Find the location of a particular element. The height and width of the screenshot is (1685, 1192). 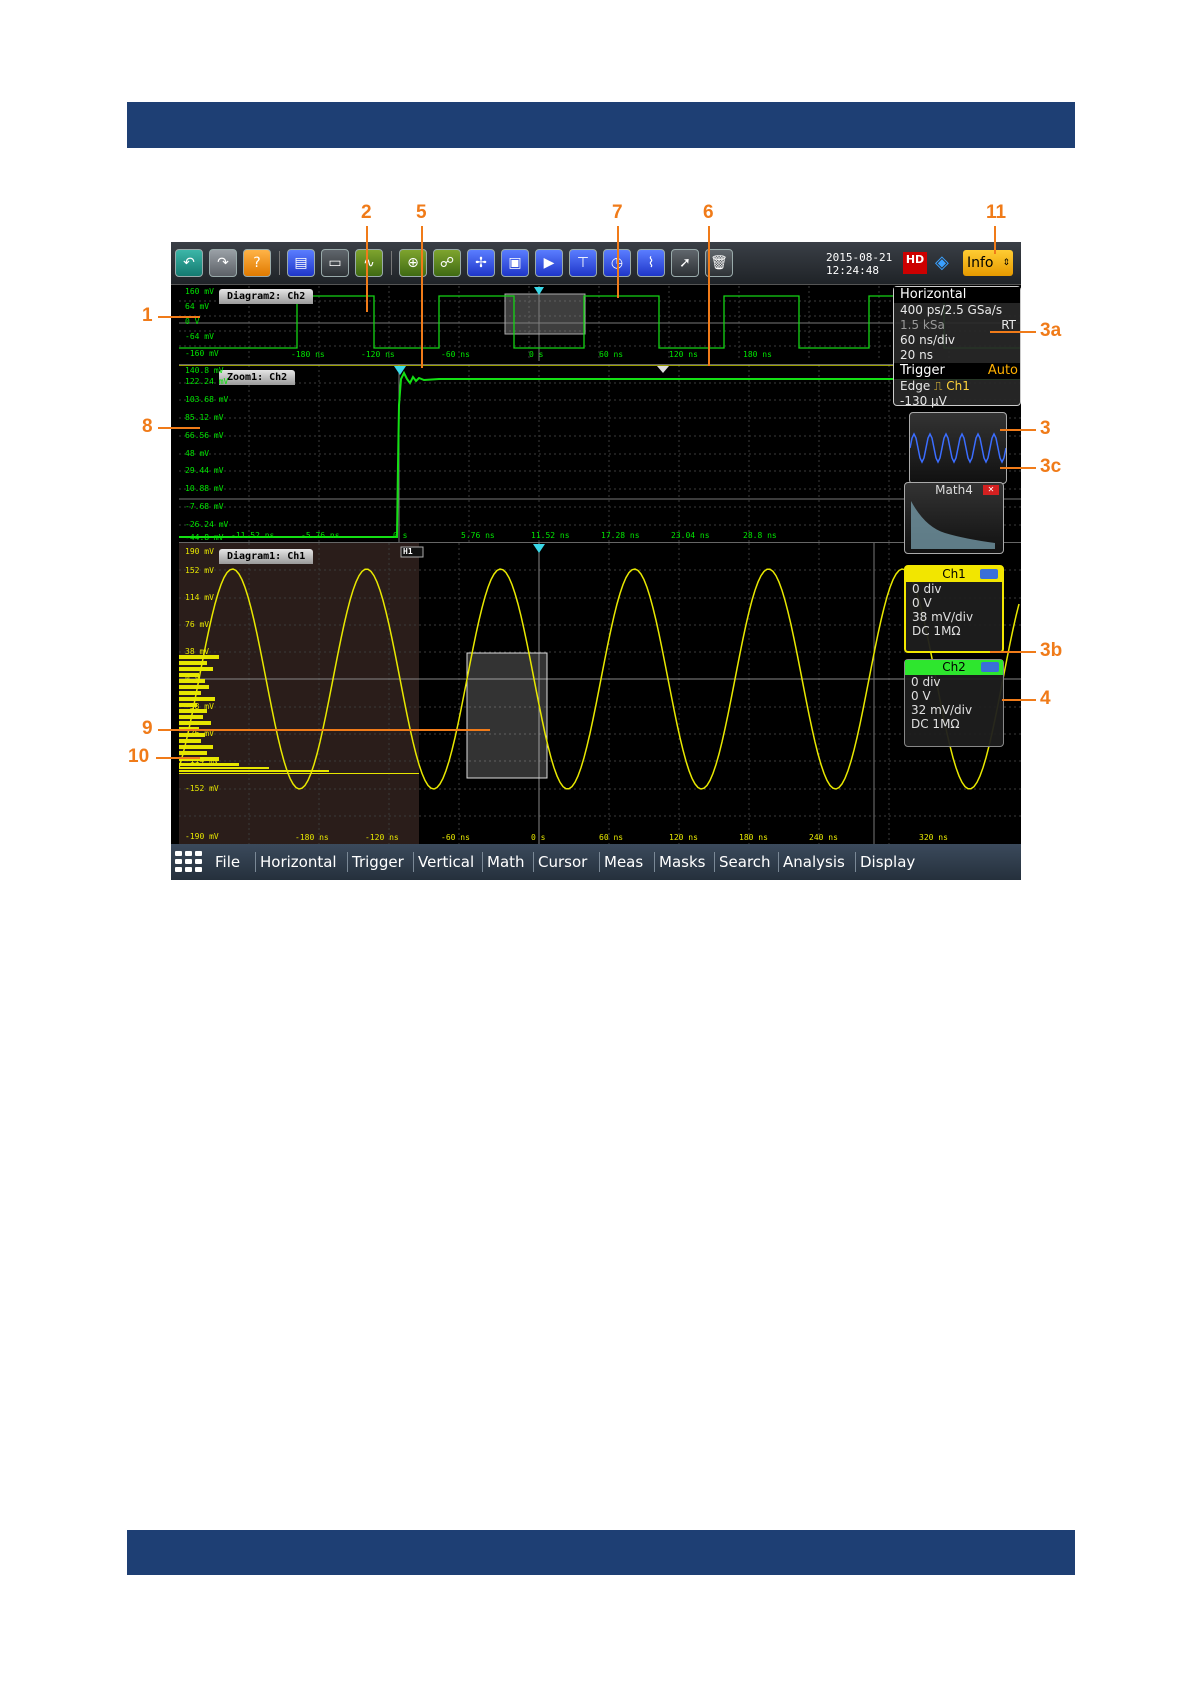

menu-analysis: Analysis is located at coordinates (811, 862).